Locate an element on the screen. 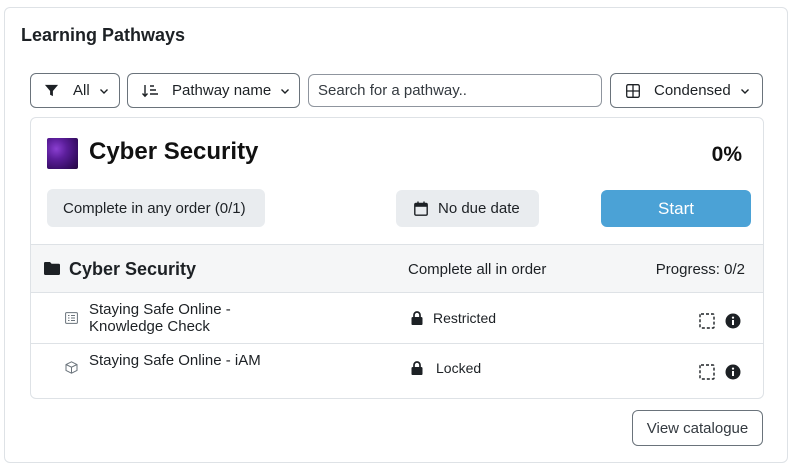 The height and width of the screenshot is (473, 804). order-pill-label: Complete in any order (0/1) is located at coordinates (154, 208).